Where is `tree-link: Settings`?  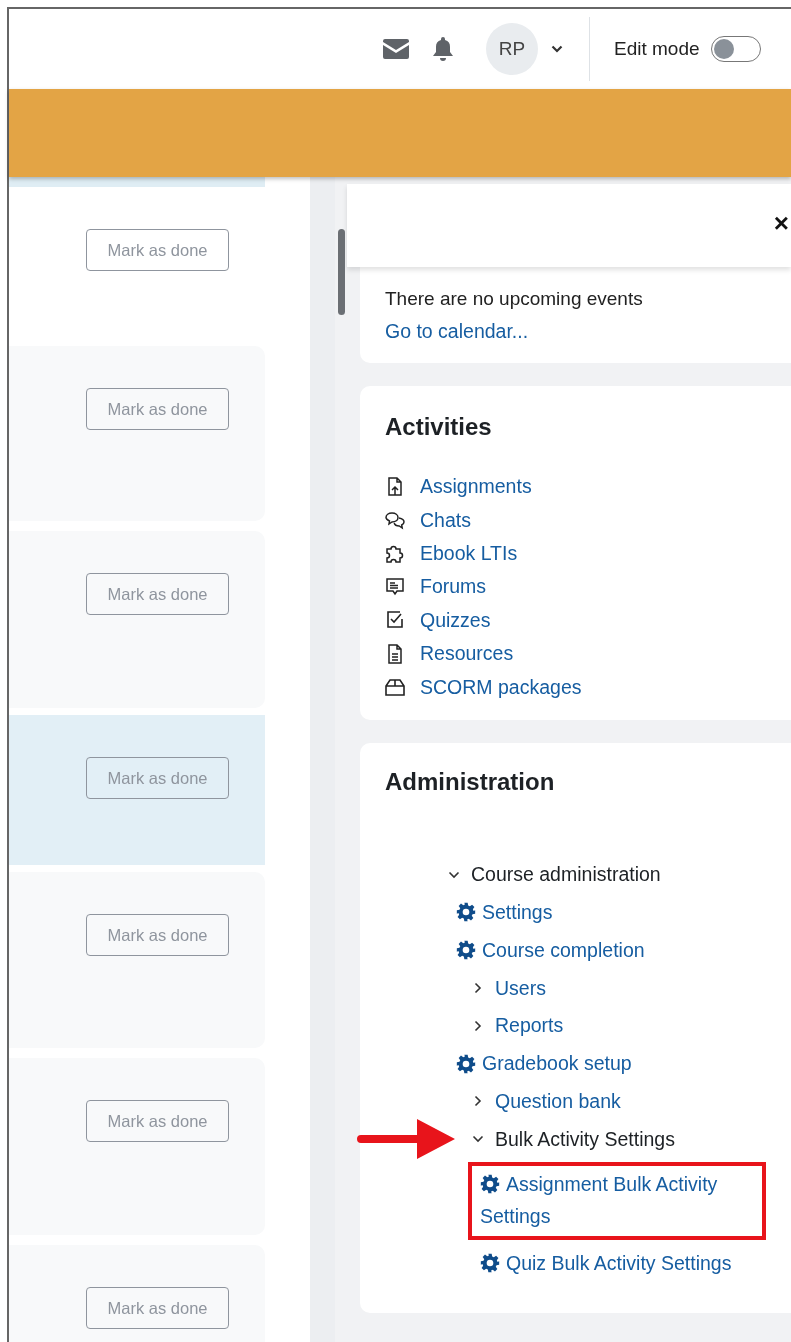 tree-link: Settings is located at coordinates (517, 912).